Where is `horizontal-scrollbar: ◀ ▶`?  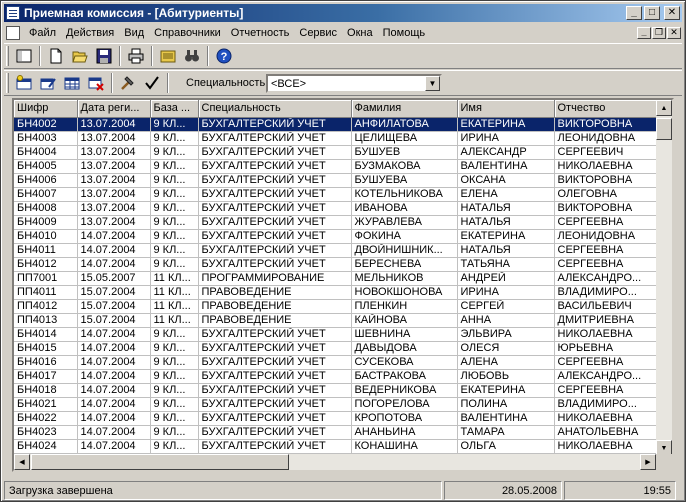 horizontal-scrollbar: ◀ ▶ is located at coordinates (335, 462).